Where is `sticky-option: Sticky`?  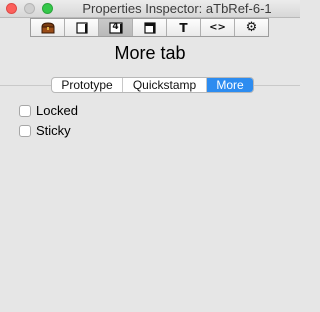
sticky-option: Sticky is located at coordinates (45, 130).